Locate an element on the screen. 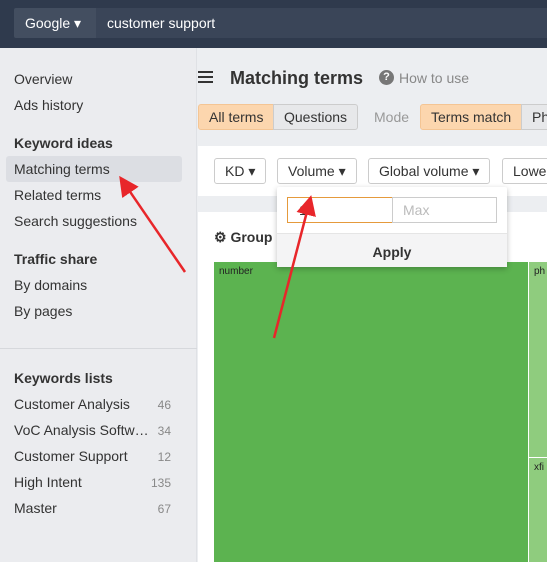 The height and width of the screenshot is (562, 547). annotation-arrows is located at coordinates (217, 257).